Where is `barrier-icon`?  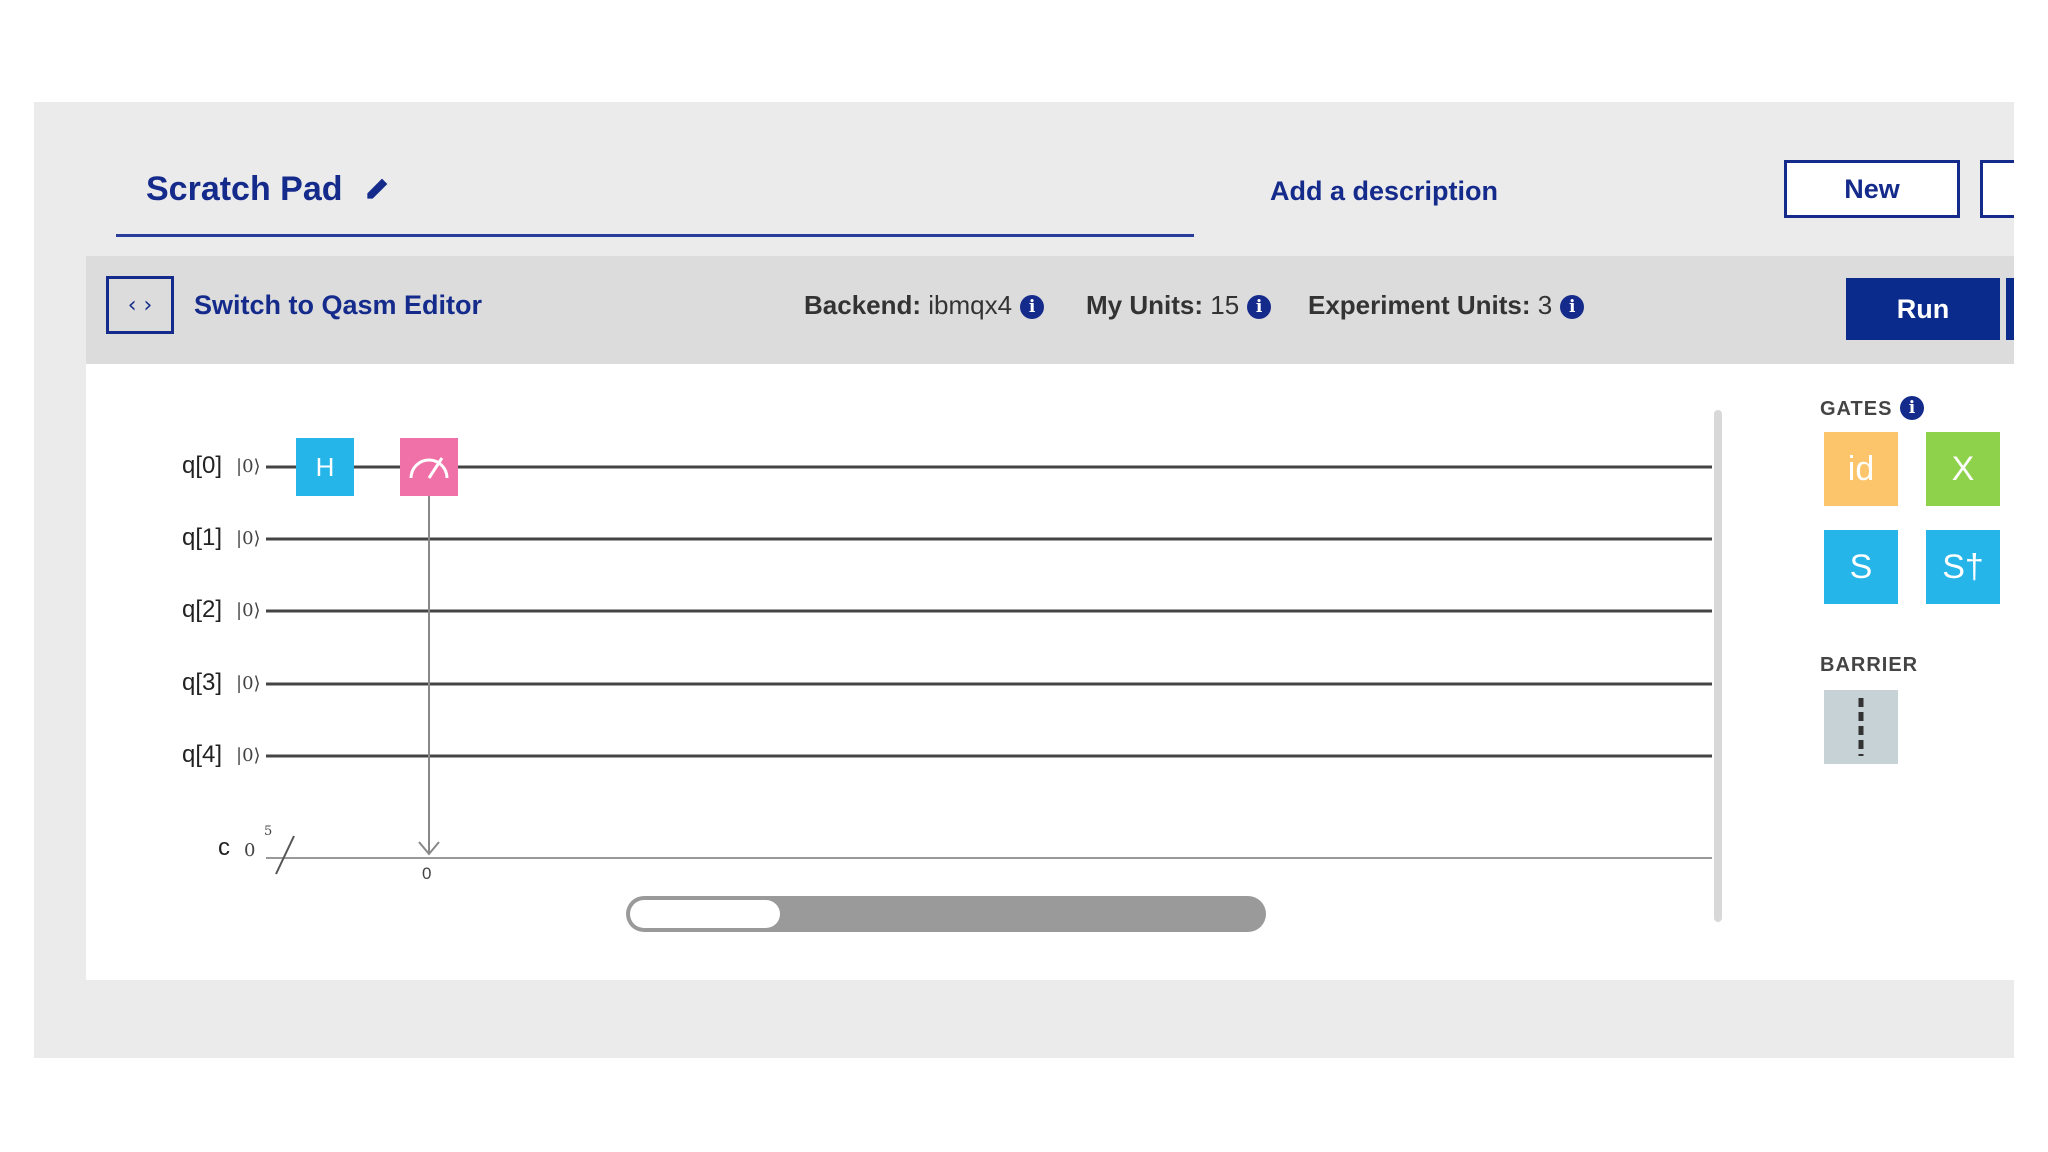
barrier-icon is located at coordinates (1861, 727).